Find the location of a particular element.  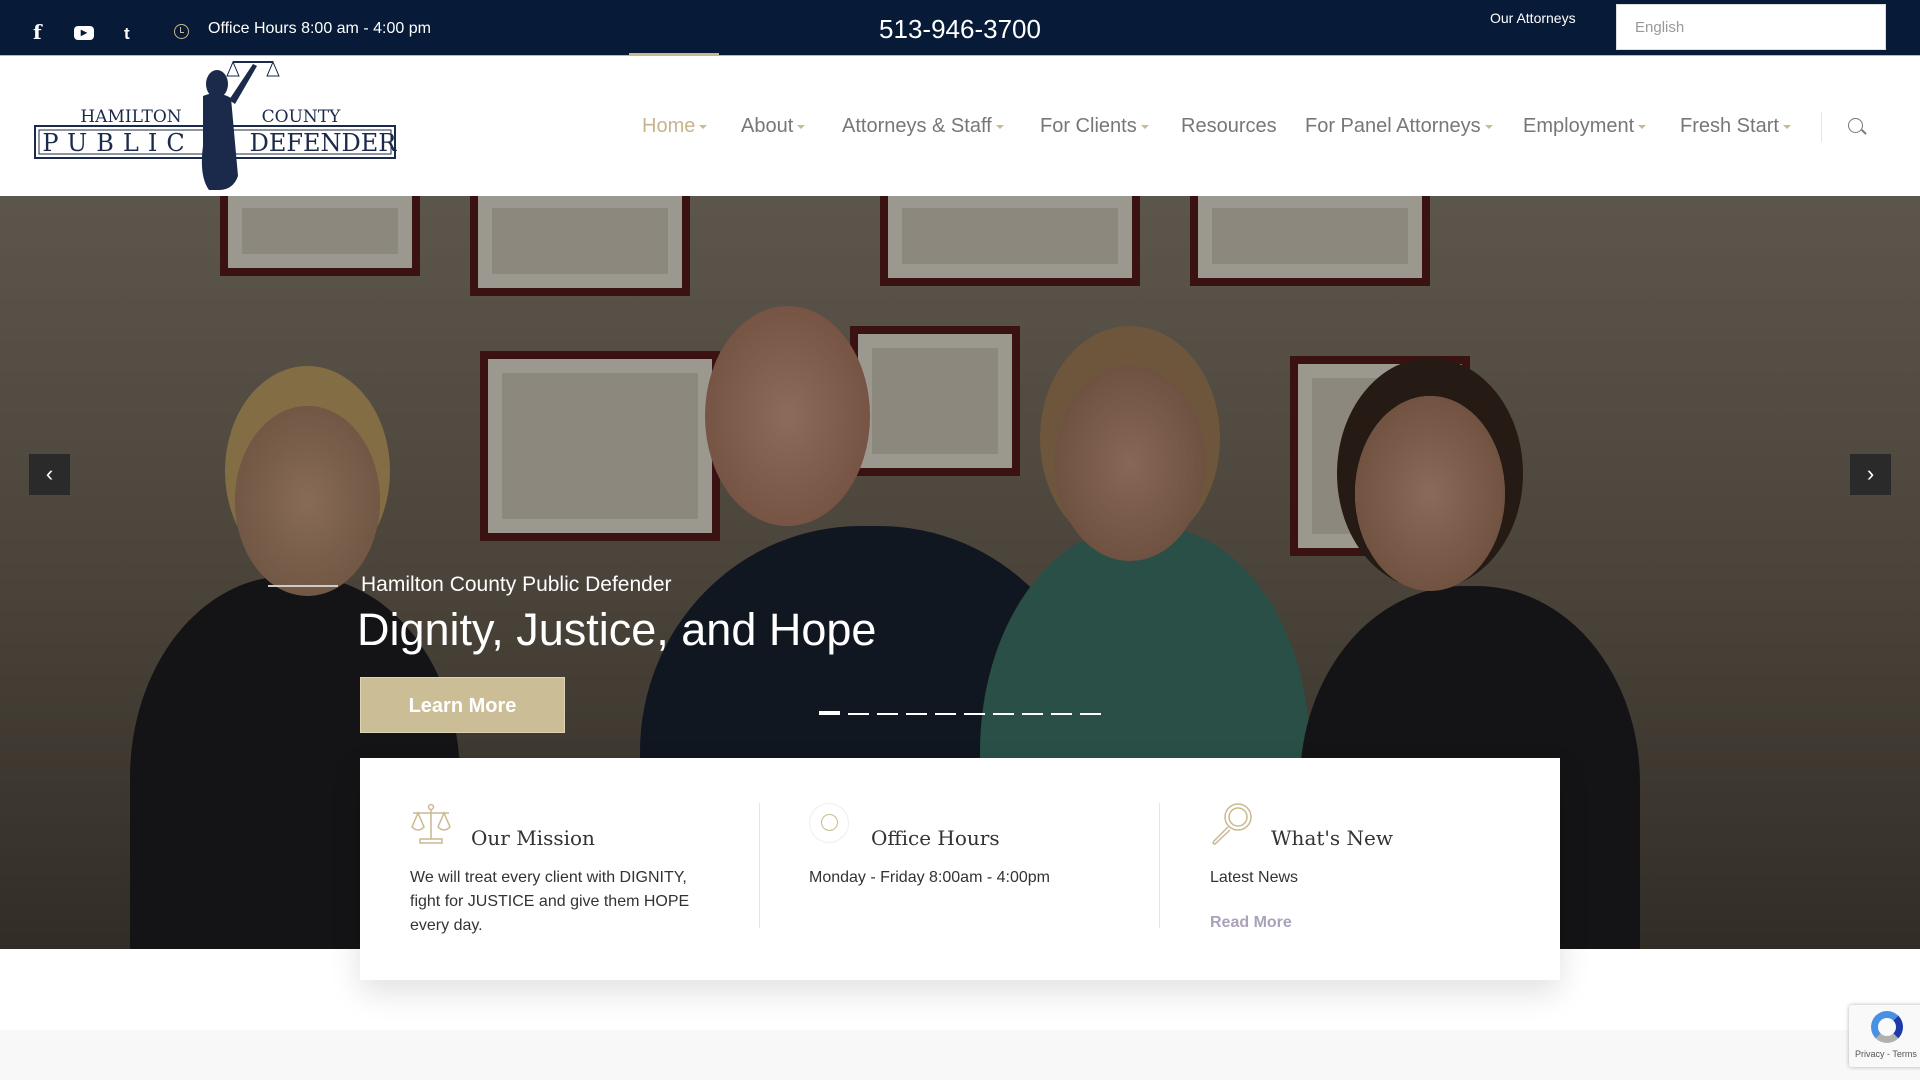

nav-for-panel-attorneys: For Panel Attorneys is located at coordinates (1399, 126).